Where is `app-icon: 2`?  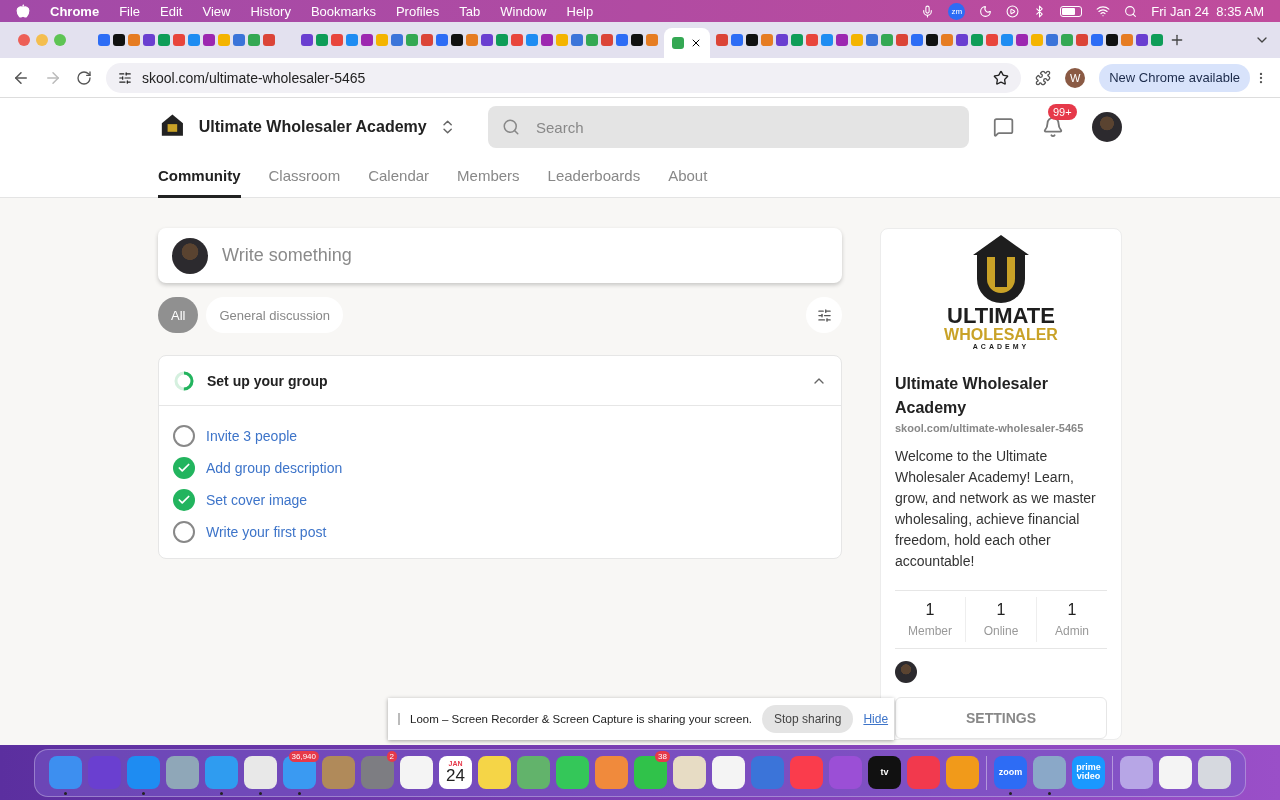
app-icon: 2 is located at coordinates (377, 772).